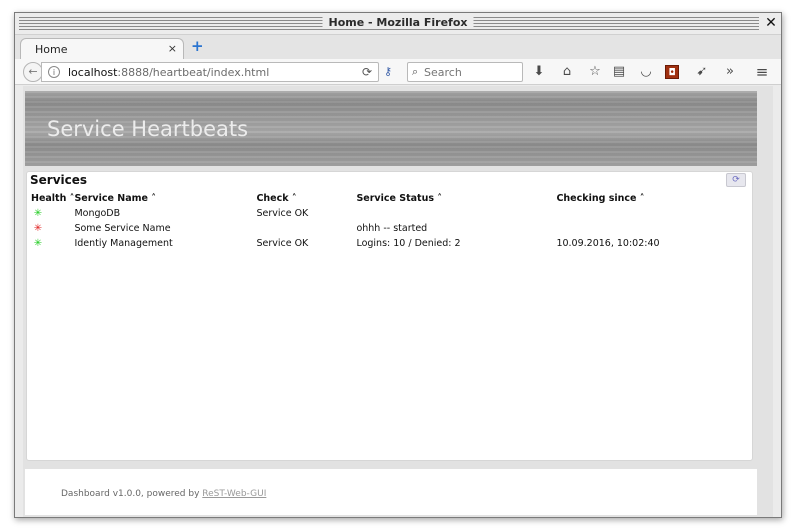 Image resolution: width=800 pixels, height=530 pixels. I want to click on search-input, so click(471, 72).